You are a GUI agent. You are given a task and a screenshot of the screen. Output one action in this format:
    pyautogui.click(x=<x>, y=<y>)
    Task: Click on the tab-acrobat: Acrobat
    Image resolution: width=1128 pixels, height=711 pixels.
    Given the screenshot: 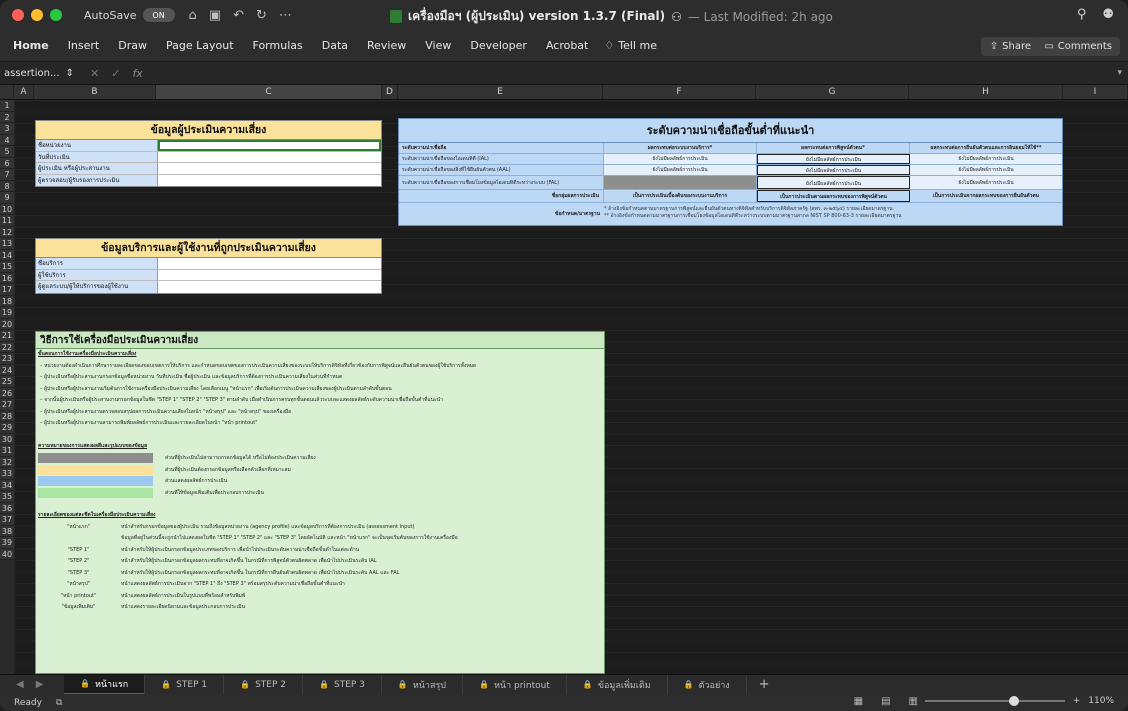 What is the action you would take?
    pyautogui.click(x=567, y=45)
    